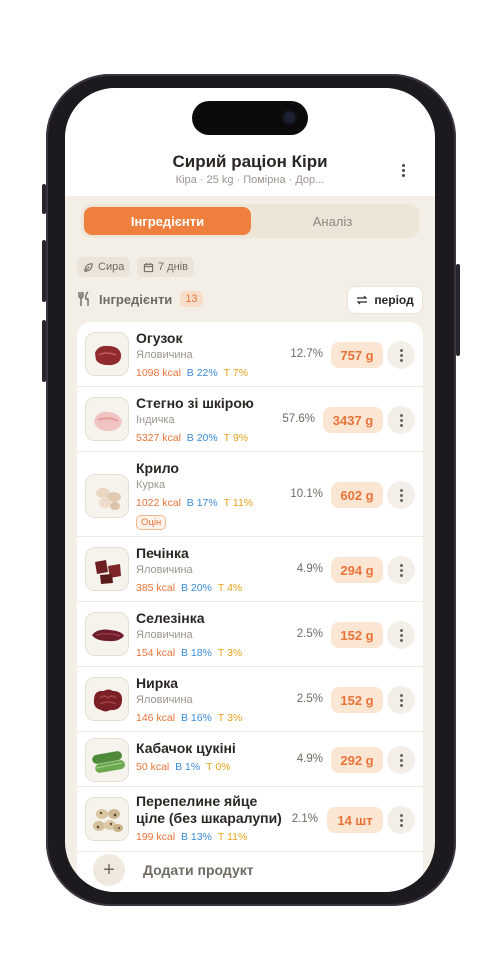 This screenshot has width=500, height=980. Describe the element at coordinates (230, 588) in the screenshot. I see `fat-value: Т 4%` at that location.